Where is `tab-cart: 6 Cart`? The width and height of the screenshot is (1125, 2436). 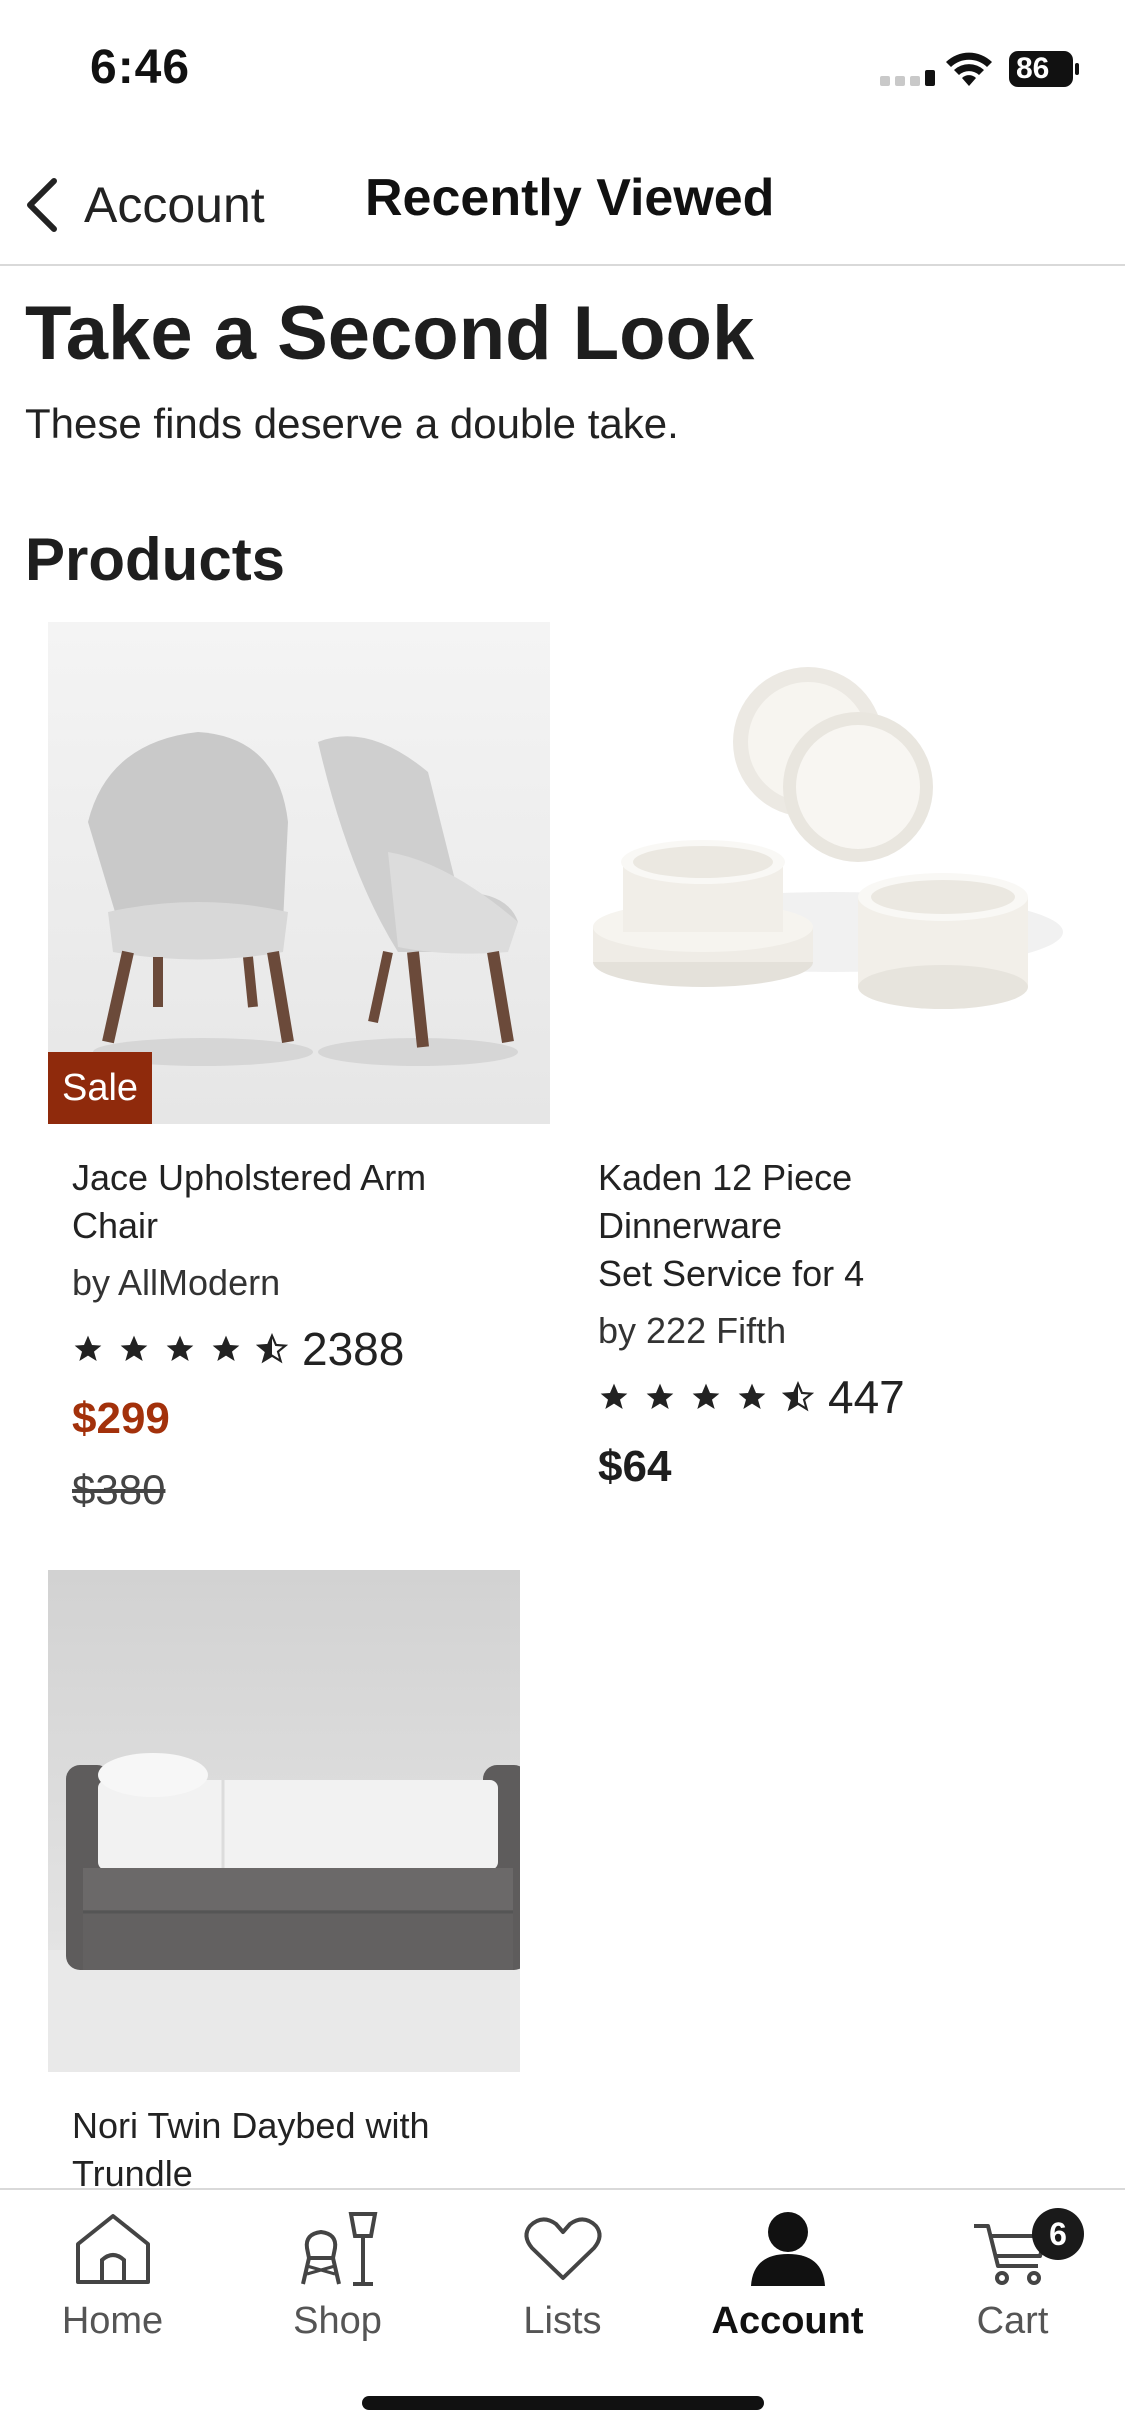 tab-cart: 6 Cart is located at coordinates (1012, 2275).